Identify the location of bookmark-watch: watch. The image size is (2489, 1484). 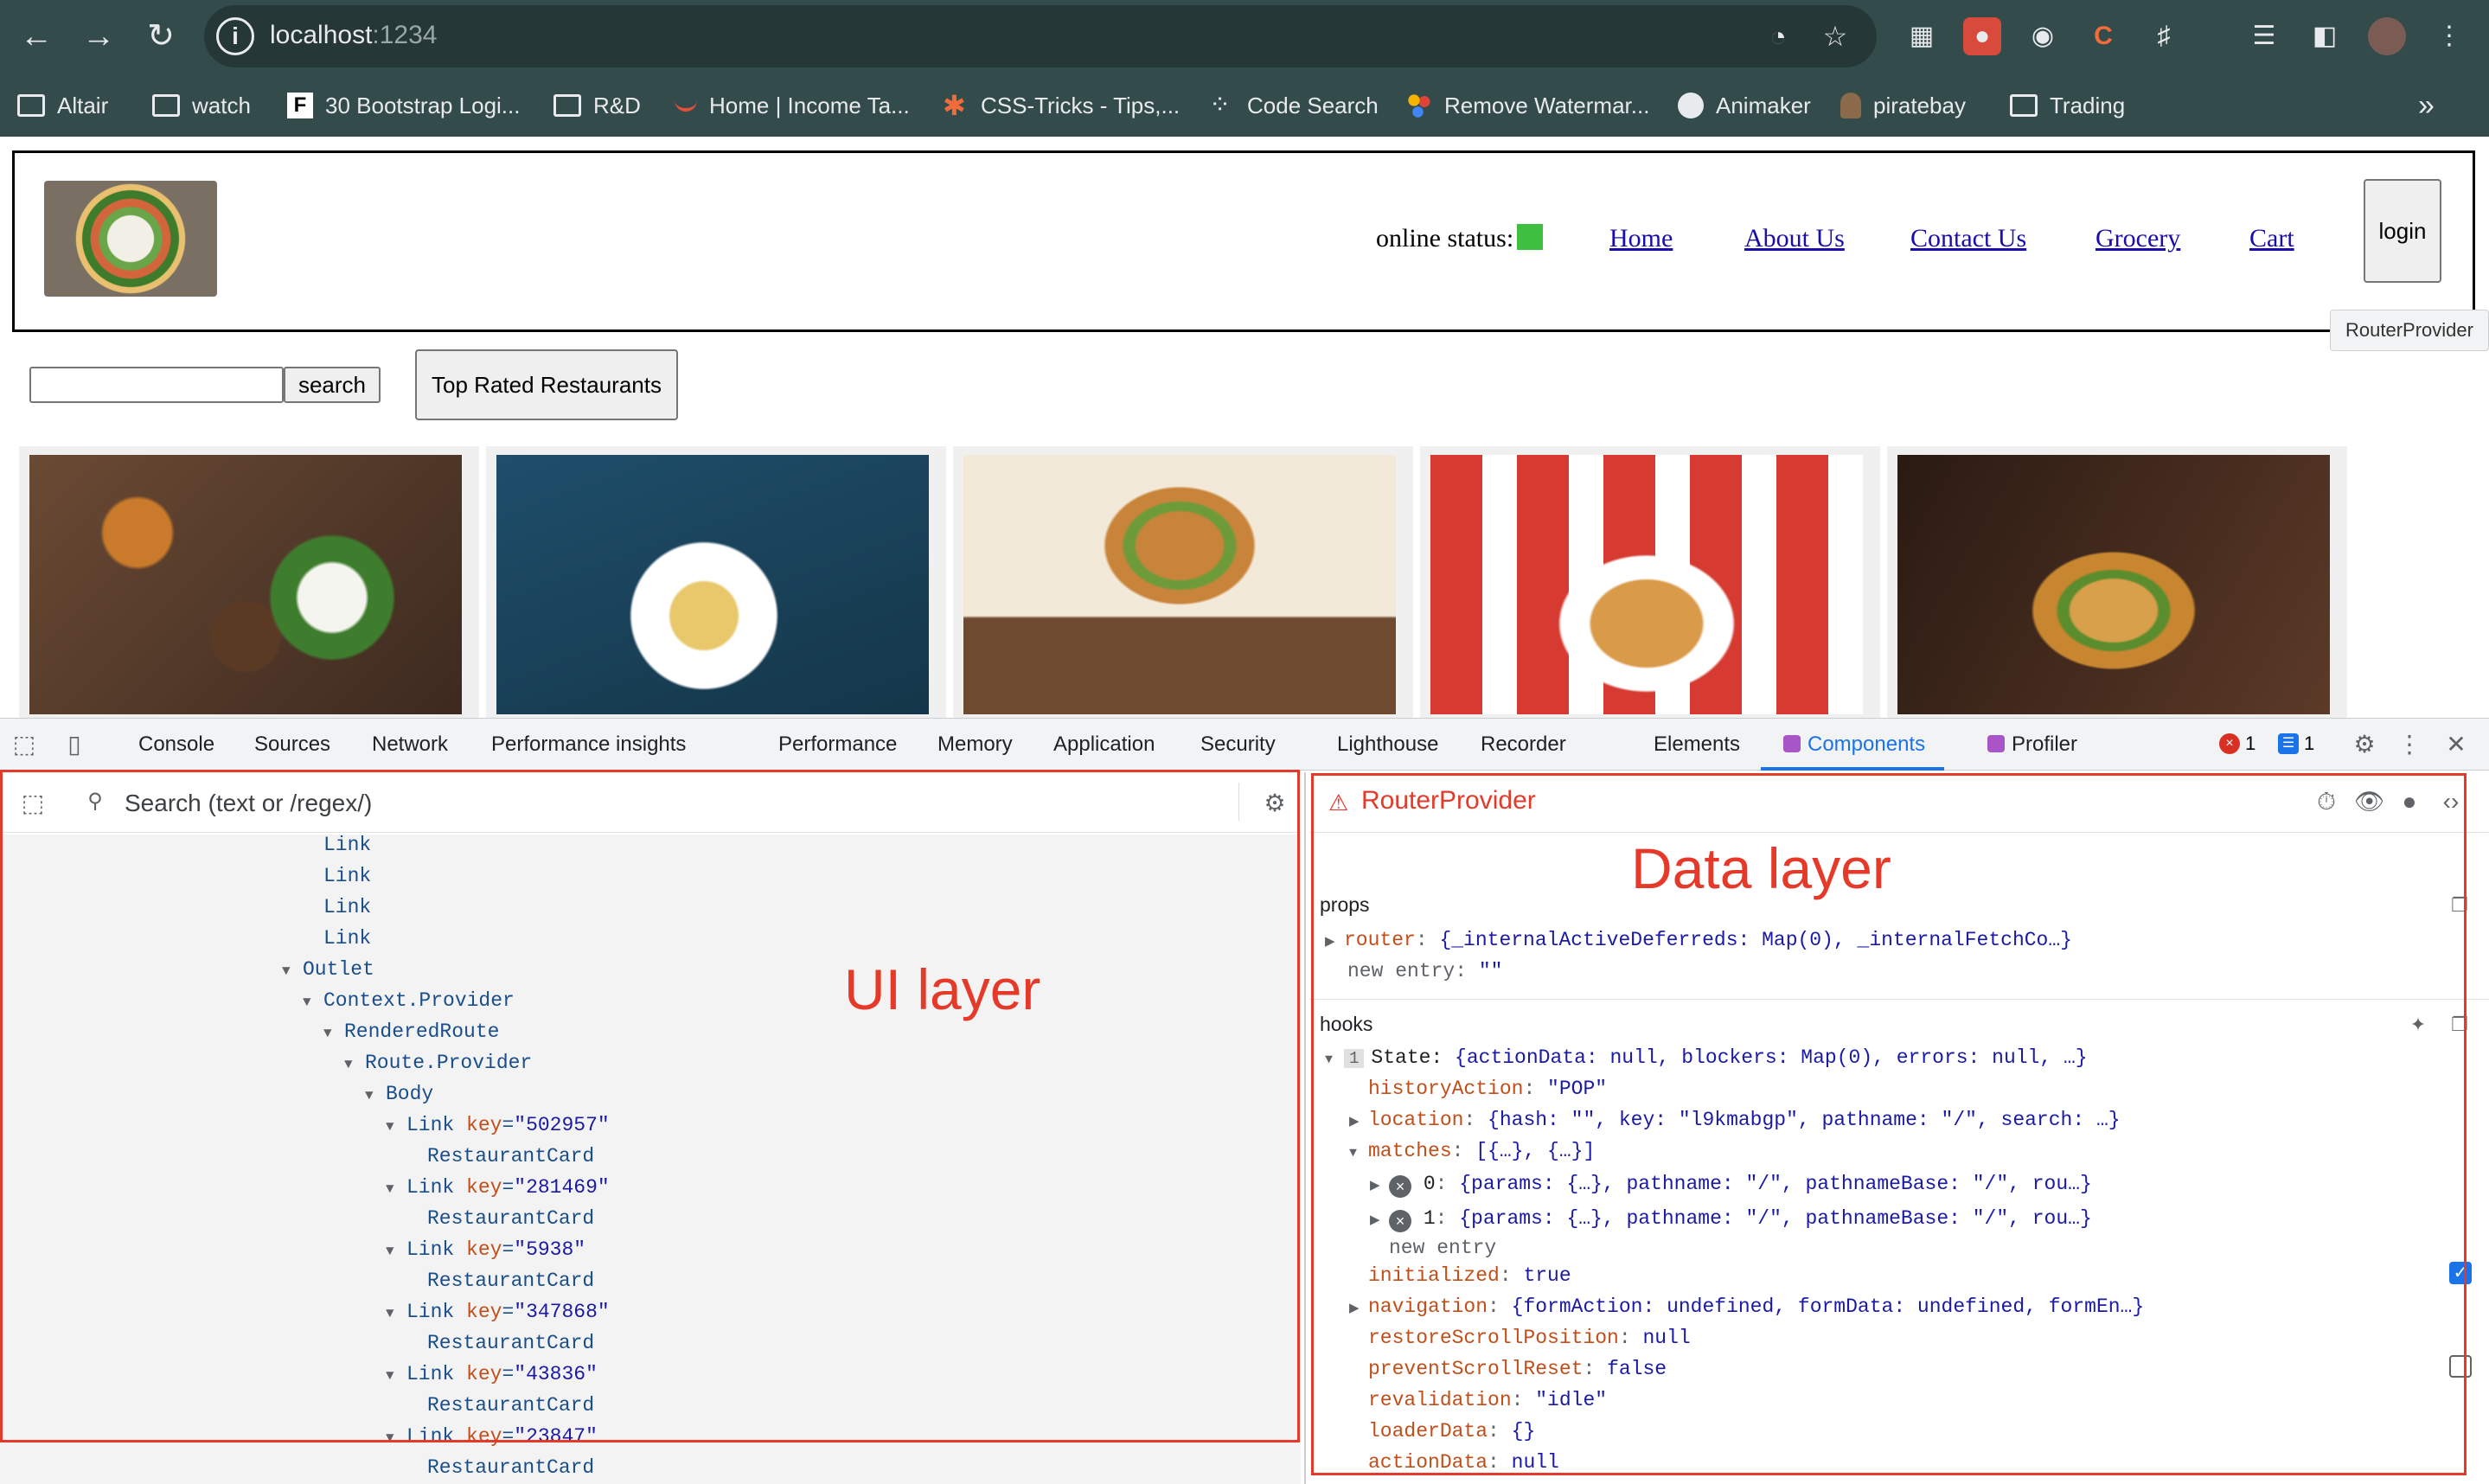
(201, 106).